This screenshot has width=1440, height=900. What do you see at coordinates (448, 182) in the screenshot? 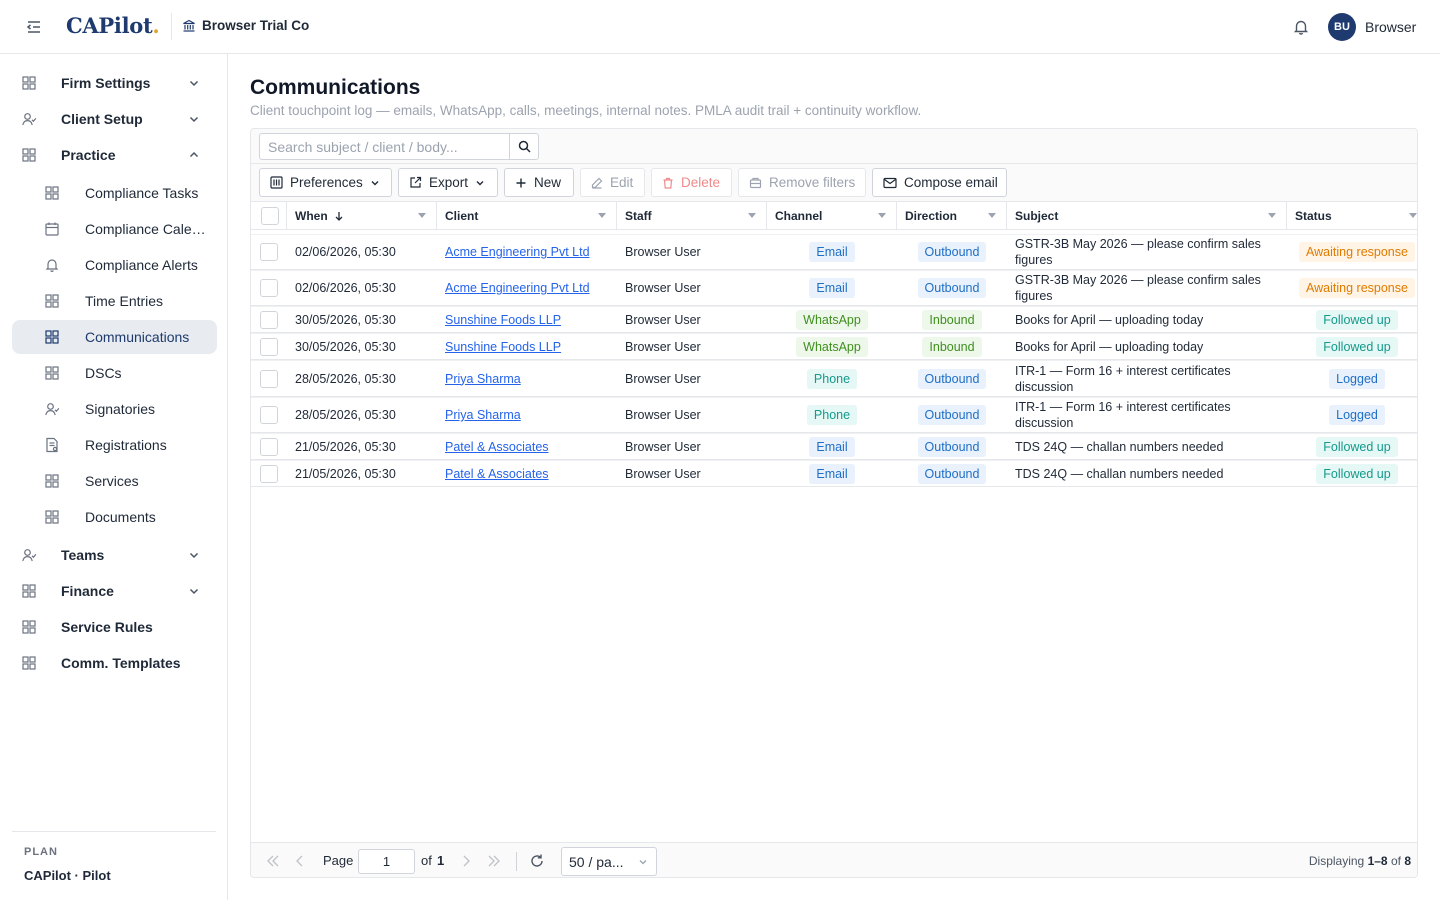
I see `export-button: Export` at bounding box center [448, 182].